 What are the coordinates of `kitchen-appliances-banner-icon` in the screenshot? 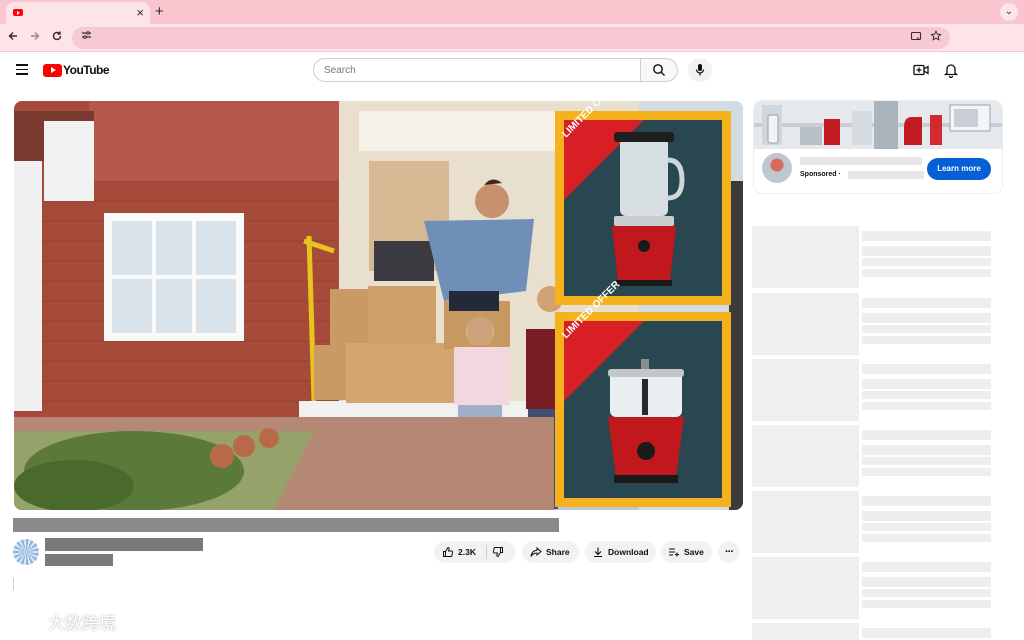 It's located at (878, 125).